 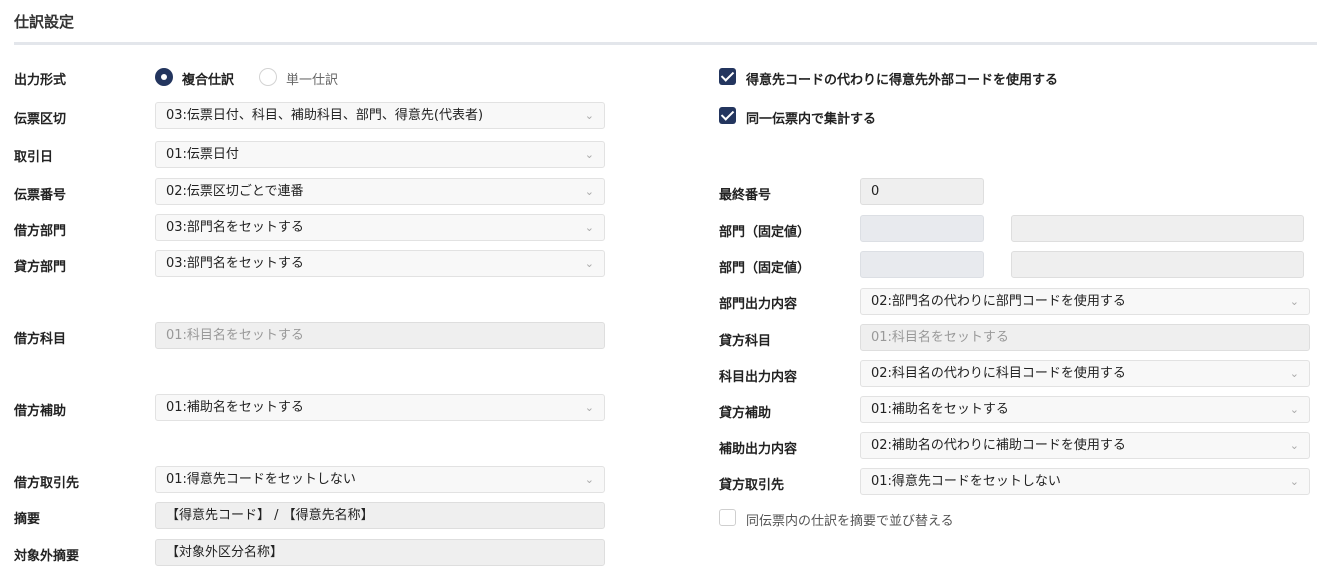 What do you see at coordinates (1085, 337) in the screenshot?
I see `credit-account-field: 01:科目名をセットする` at bounding box center [1085, 337].